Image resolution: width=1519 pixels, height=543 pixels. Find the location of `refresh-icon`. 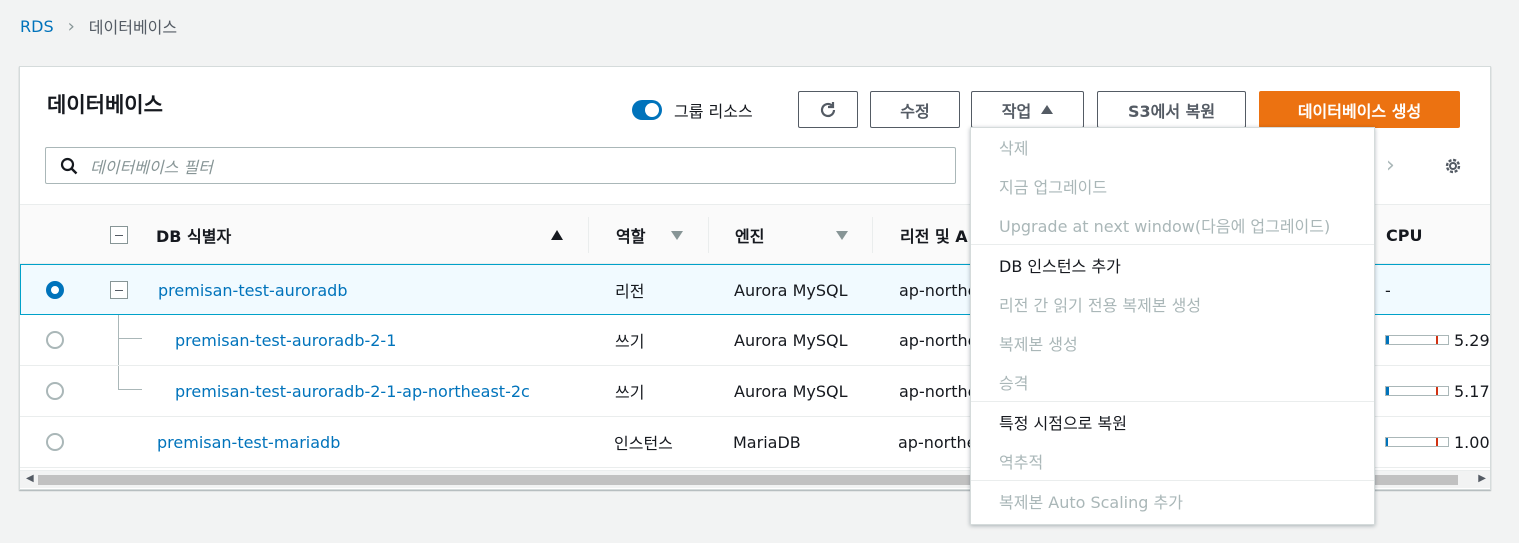

refresh-icon is located at coordinates (828, 109).